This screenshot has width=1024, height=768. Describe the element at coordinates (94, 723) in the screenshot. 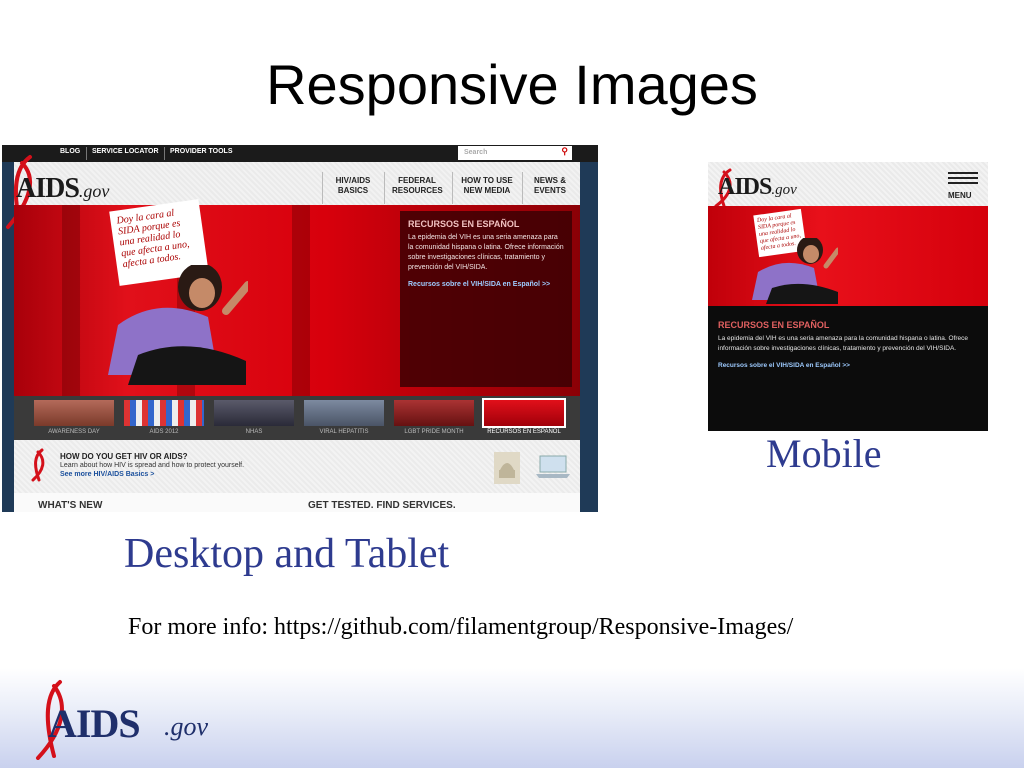

I see `footer-logo-text: AIDS` at that location.